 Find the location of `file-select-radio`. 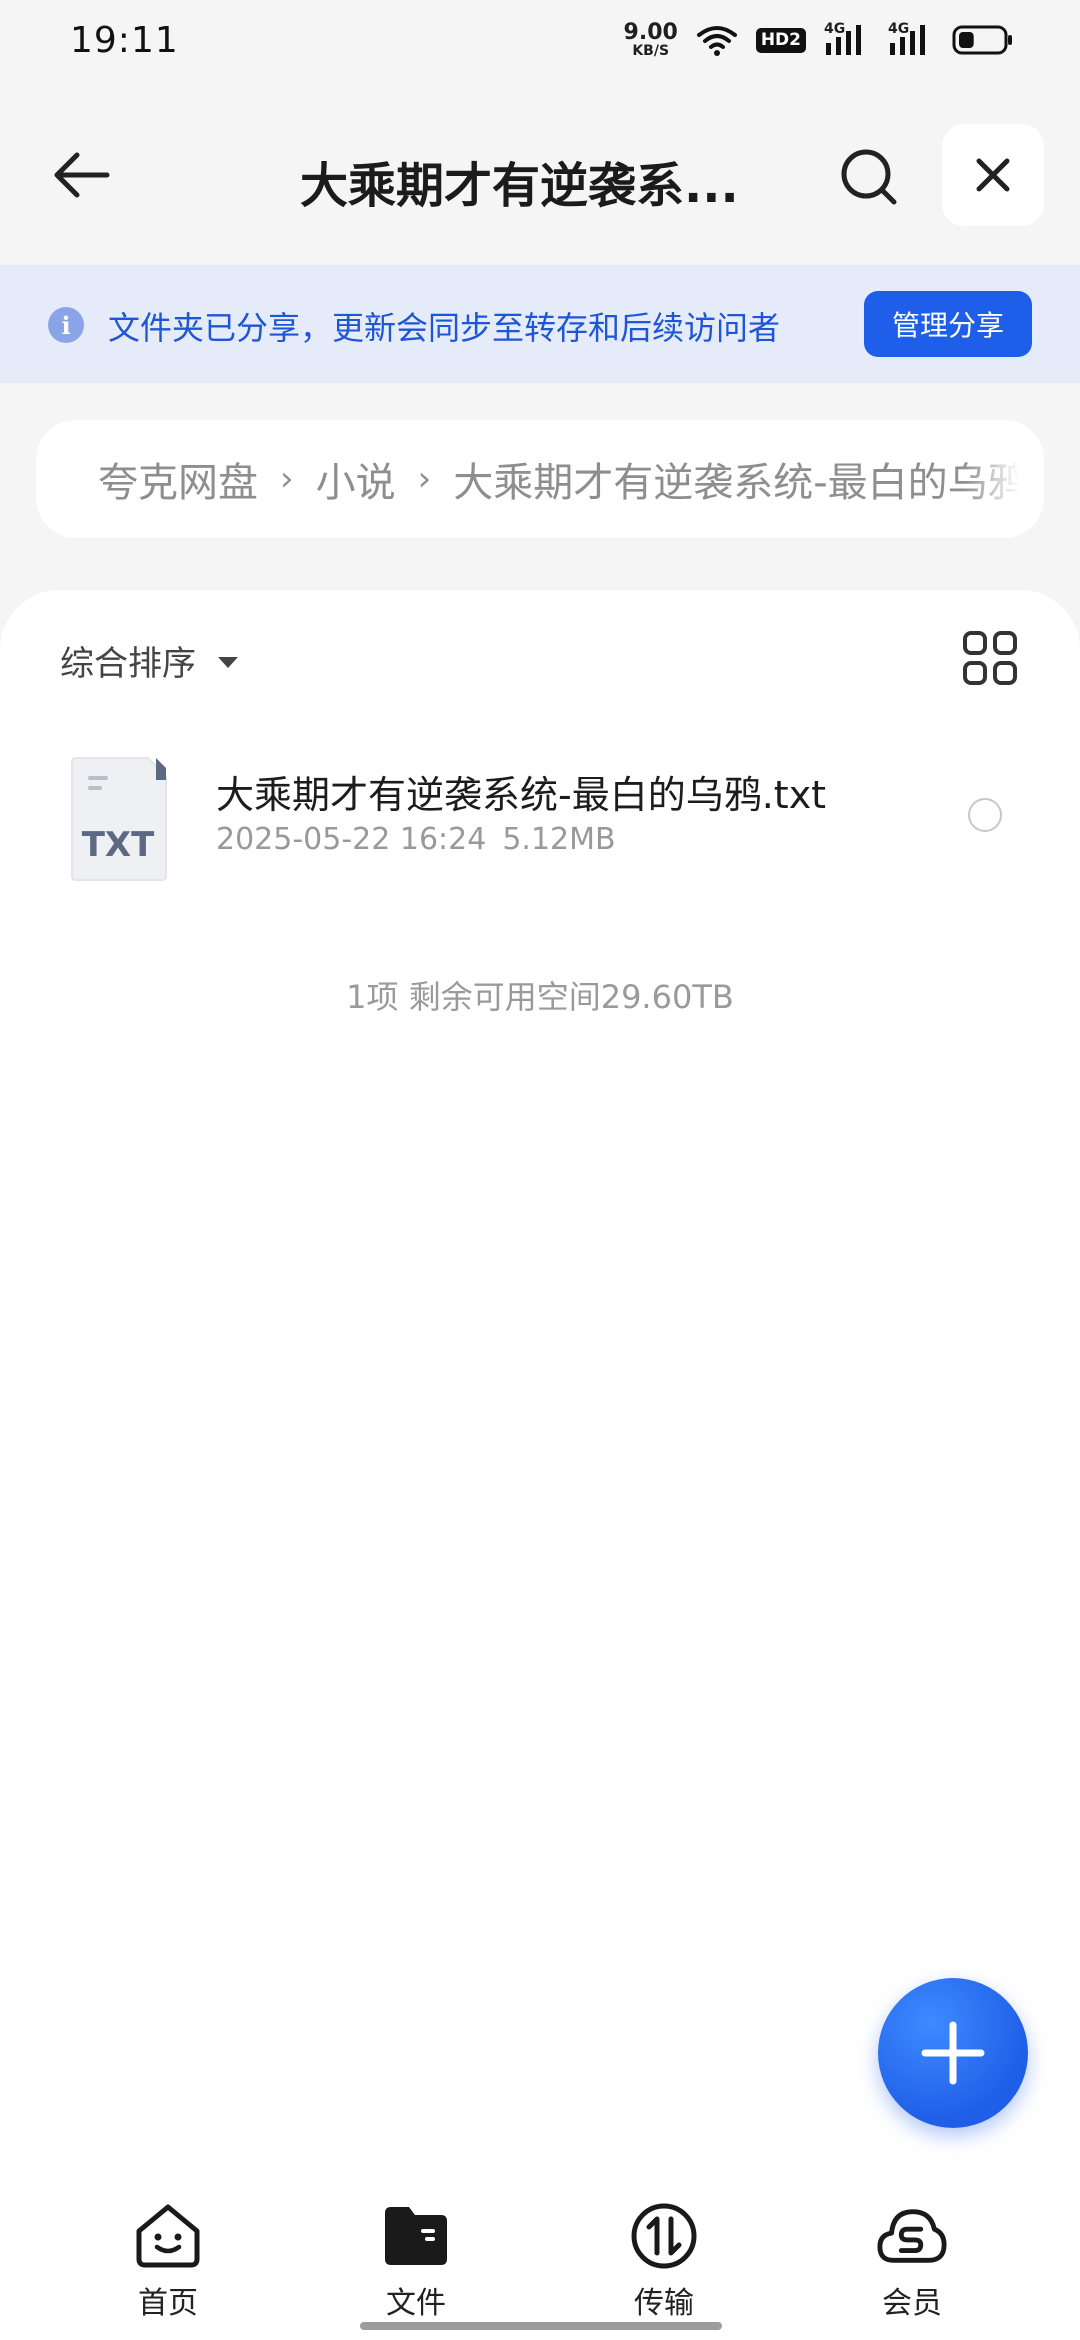

file-select-radio is located at coordinates (985, 815).